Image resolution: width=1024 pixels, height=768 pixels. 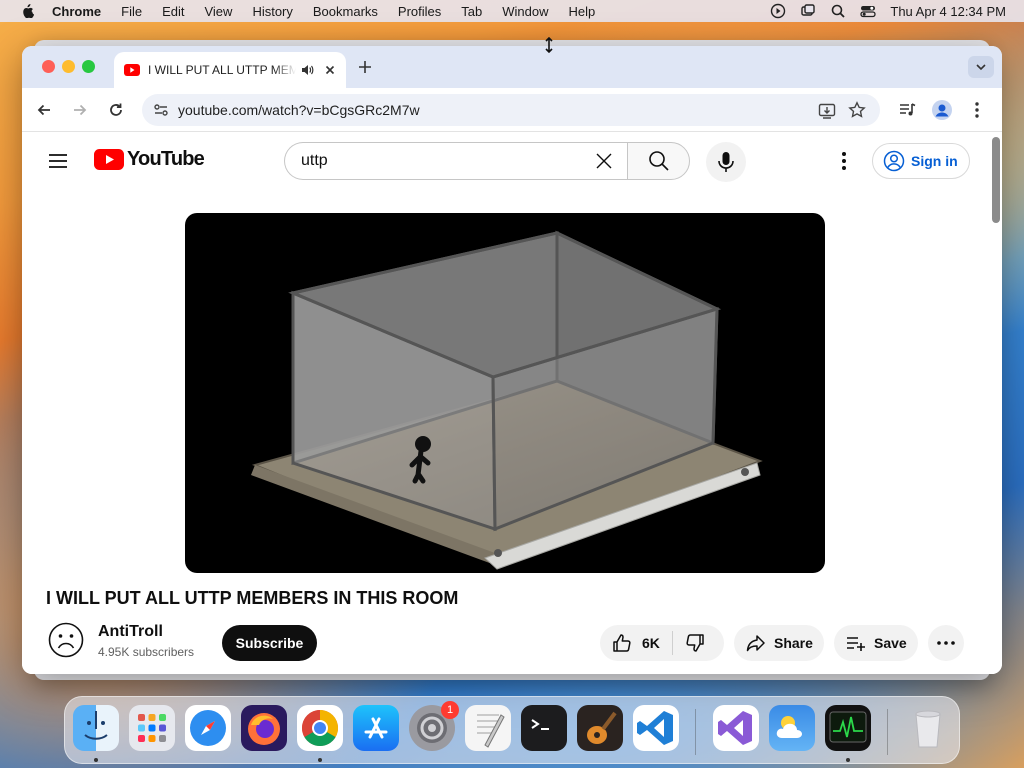 What do you see at coordinates (376, 728) in the screenshot?
I see `app-store-icon` at bounding box center [376, 728].